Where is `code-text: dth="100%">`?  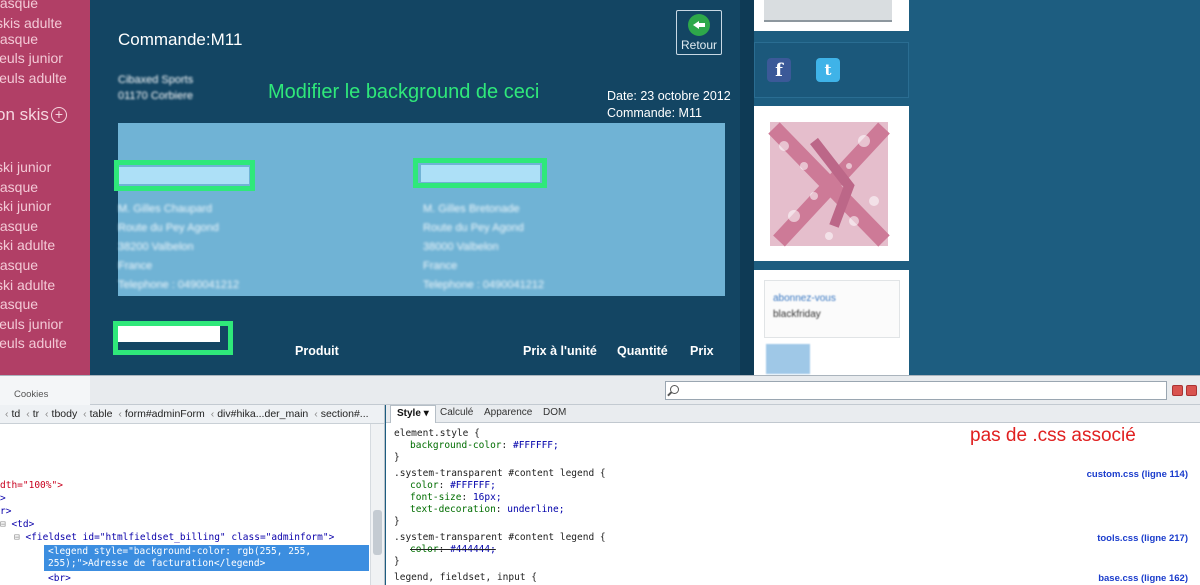 code-text: dth="100%"> is located at coordinates (31, 485).